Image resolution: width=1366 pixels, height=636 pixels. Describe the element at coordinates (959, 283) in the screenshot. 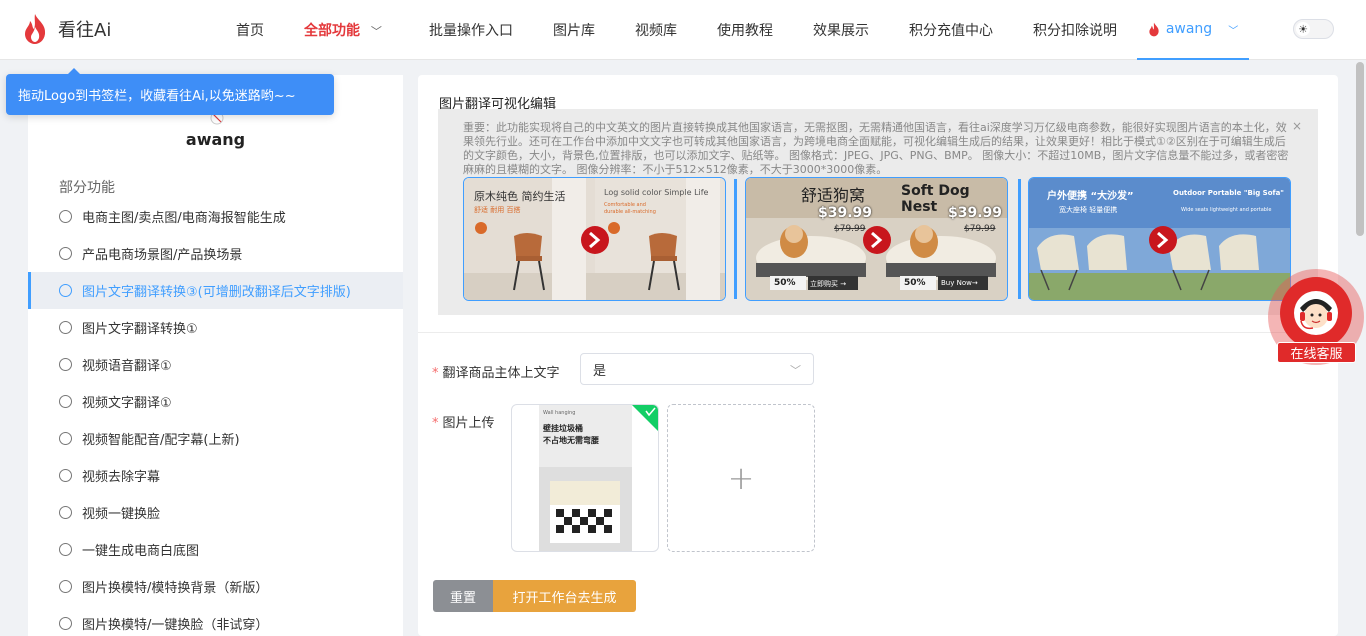

I see `demo-text: Buy Now→` at that location.